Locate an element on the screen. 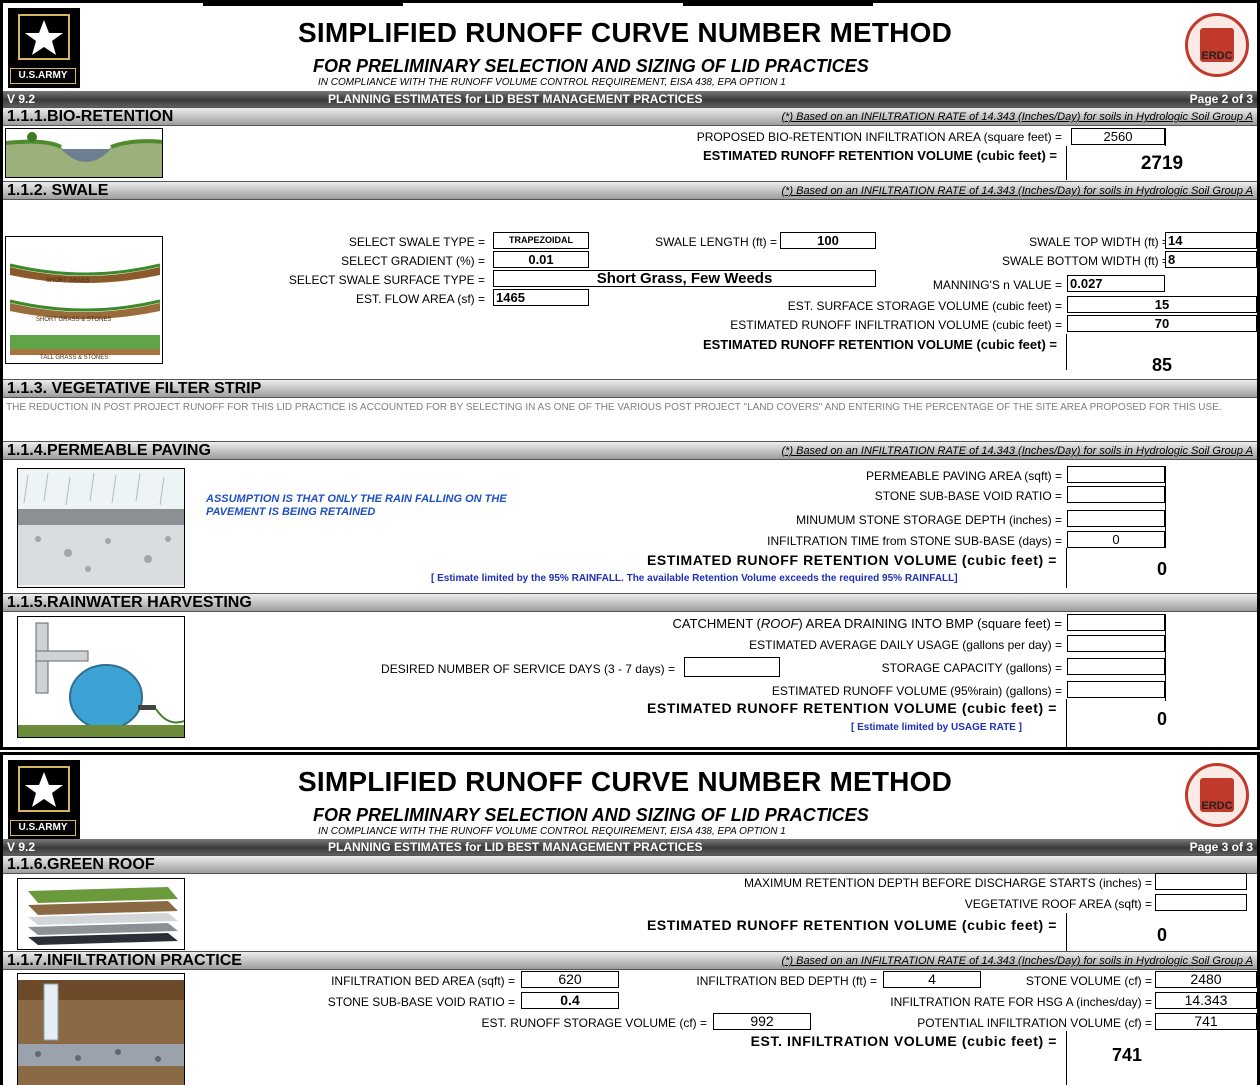 This screenshot has width=1260, height=1085. flow-area-label: EST. FLOW AREA (sf) = is located at coordinates (420, 299).